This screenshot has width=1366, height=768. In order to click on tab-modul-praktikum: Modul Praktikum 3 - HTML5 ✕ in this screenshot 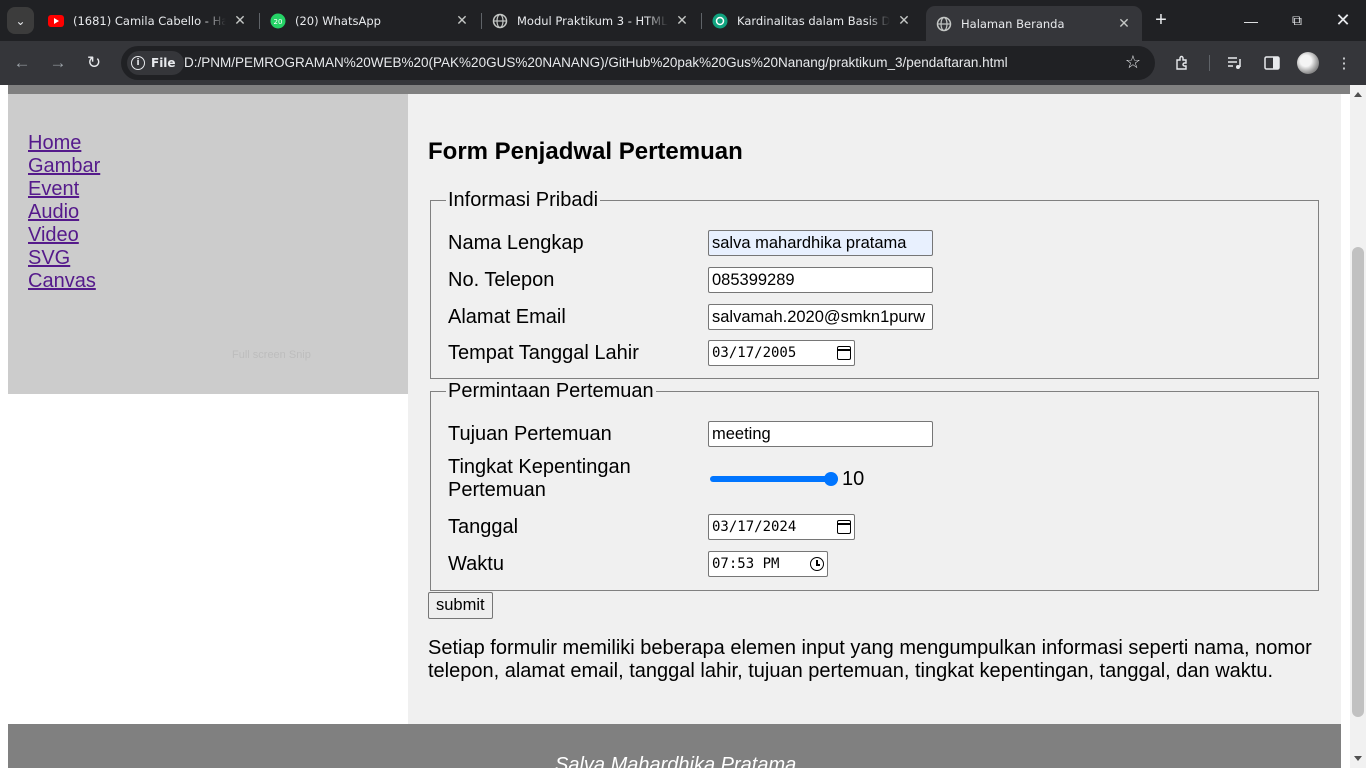, I will do `click(591, 20)`.